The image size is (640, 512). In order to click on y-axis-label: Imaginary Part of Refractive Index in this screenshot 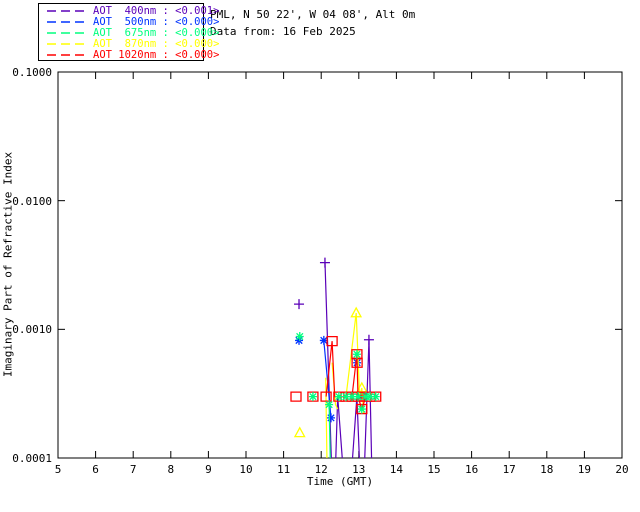, I will do `click(8, 264)`.